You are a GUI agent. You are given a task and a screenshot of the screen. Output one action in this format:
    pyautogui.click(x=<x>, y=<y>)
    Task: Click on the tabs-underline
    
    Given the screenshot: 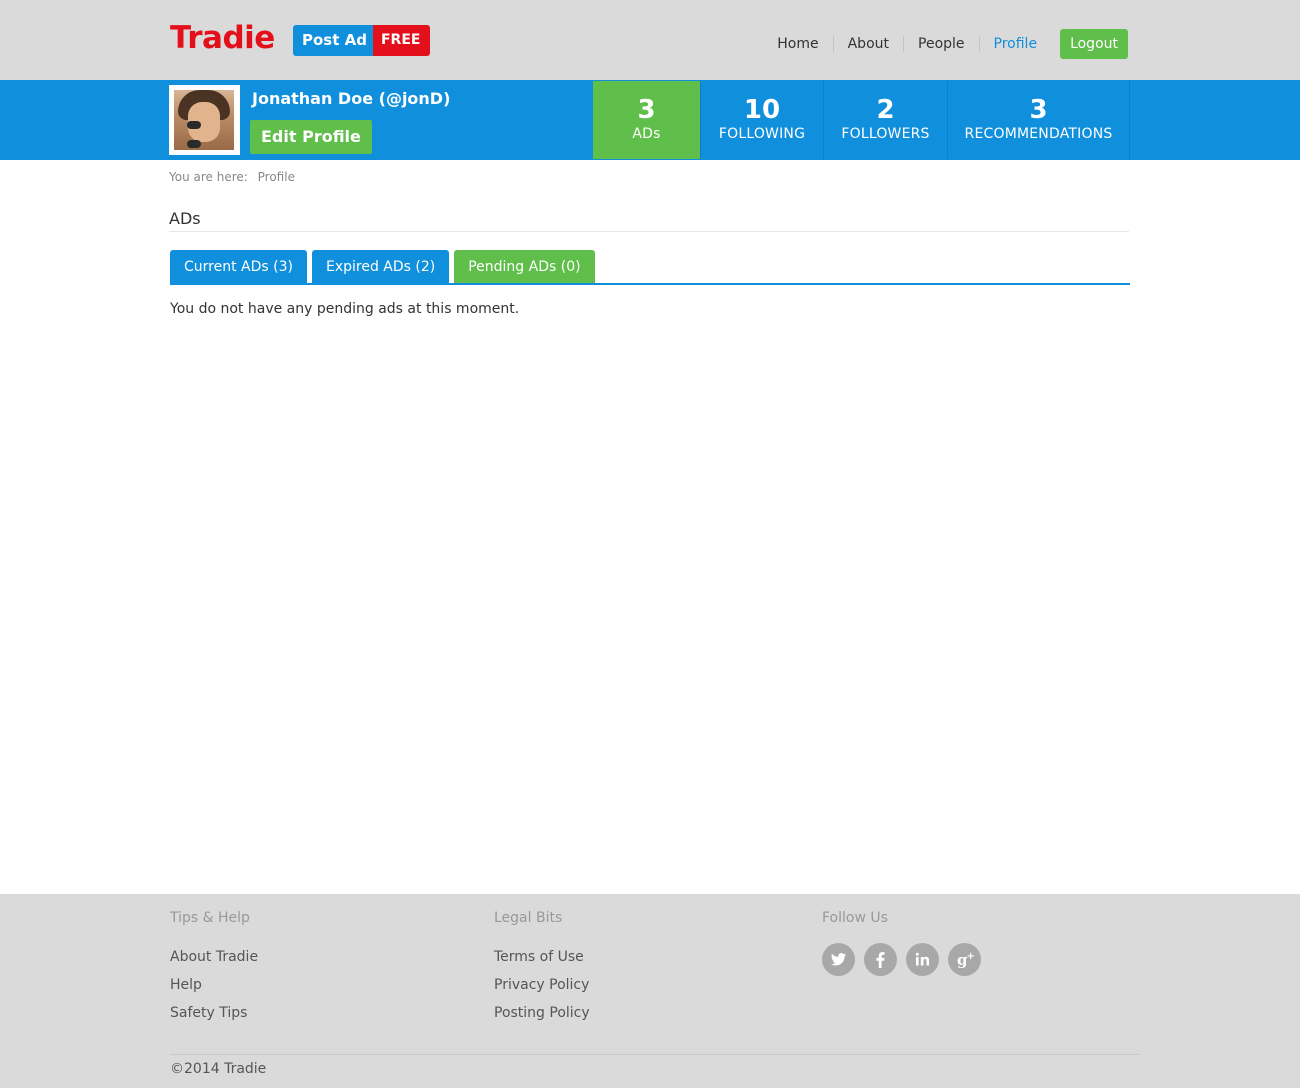 What is the action you would take?
    pyautogui.click(x=650, y=284)
    